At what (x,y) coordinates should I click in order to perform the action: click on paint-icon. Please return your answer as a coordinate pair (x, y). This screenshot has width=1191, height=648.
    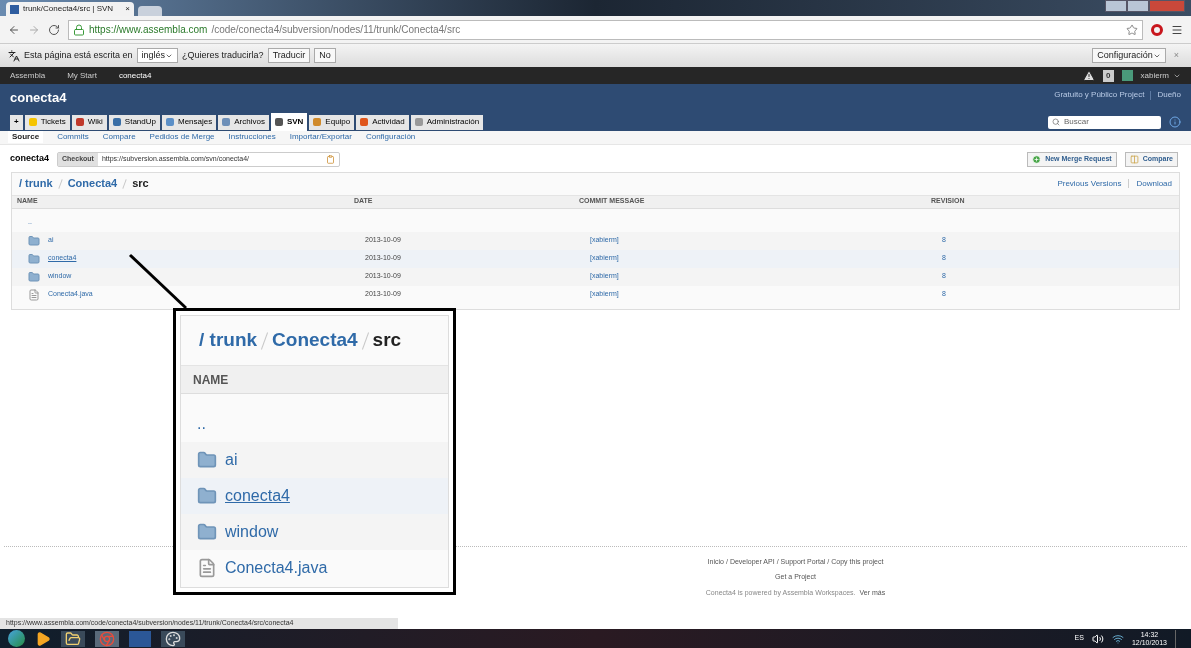
    Looking at the image, I should click on (173, 638).